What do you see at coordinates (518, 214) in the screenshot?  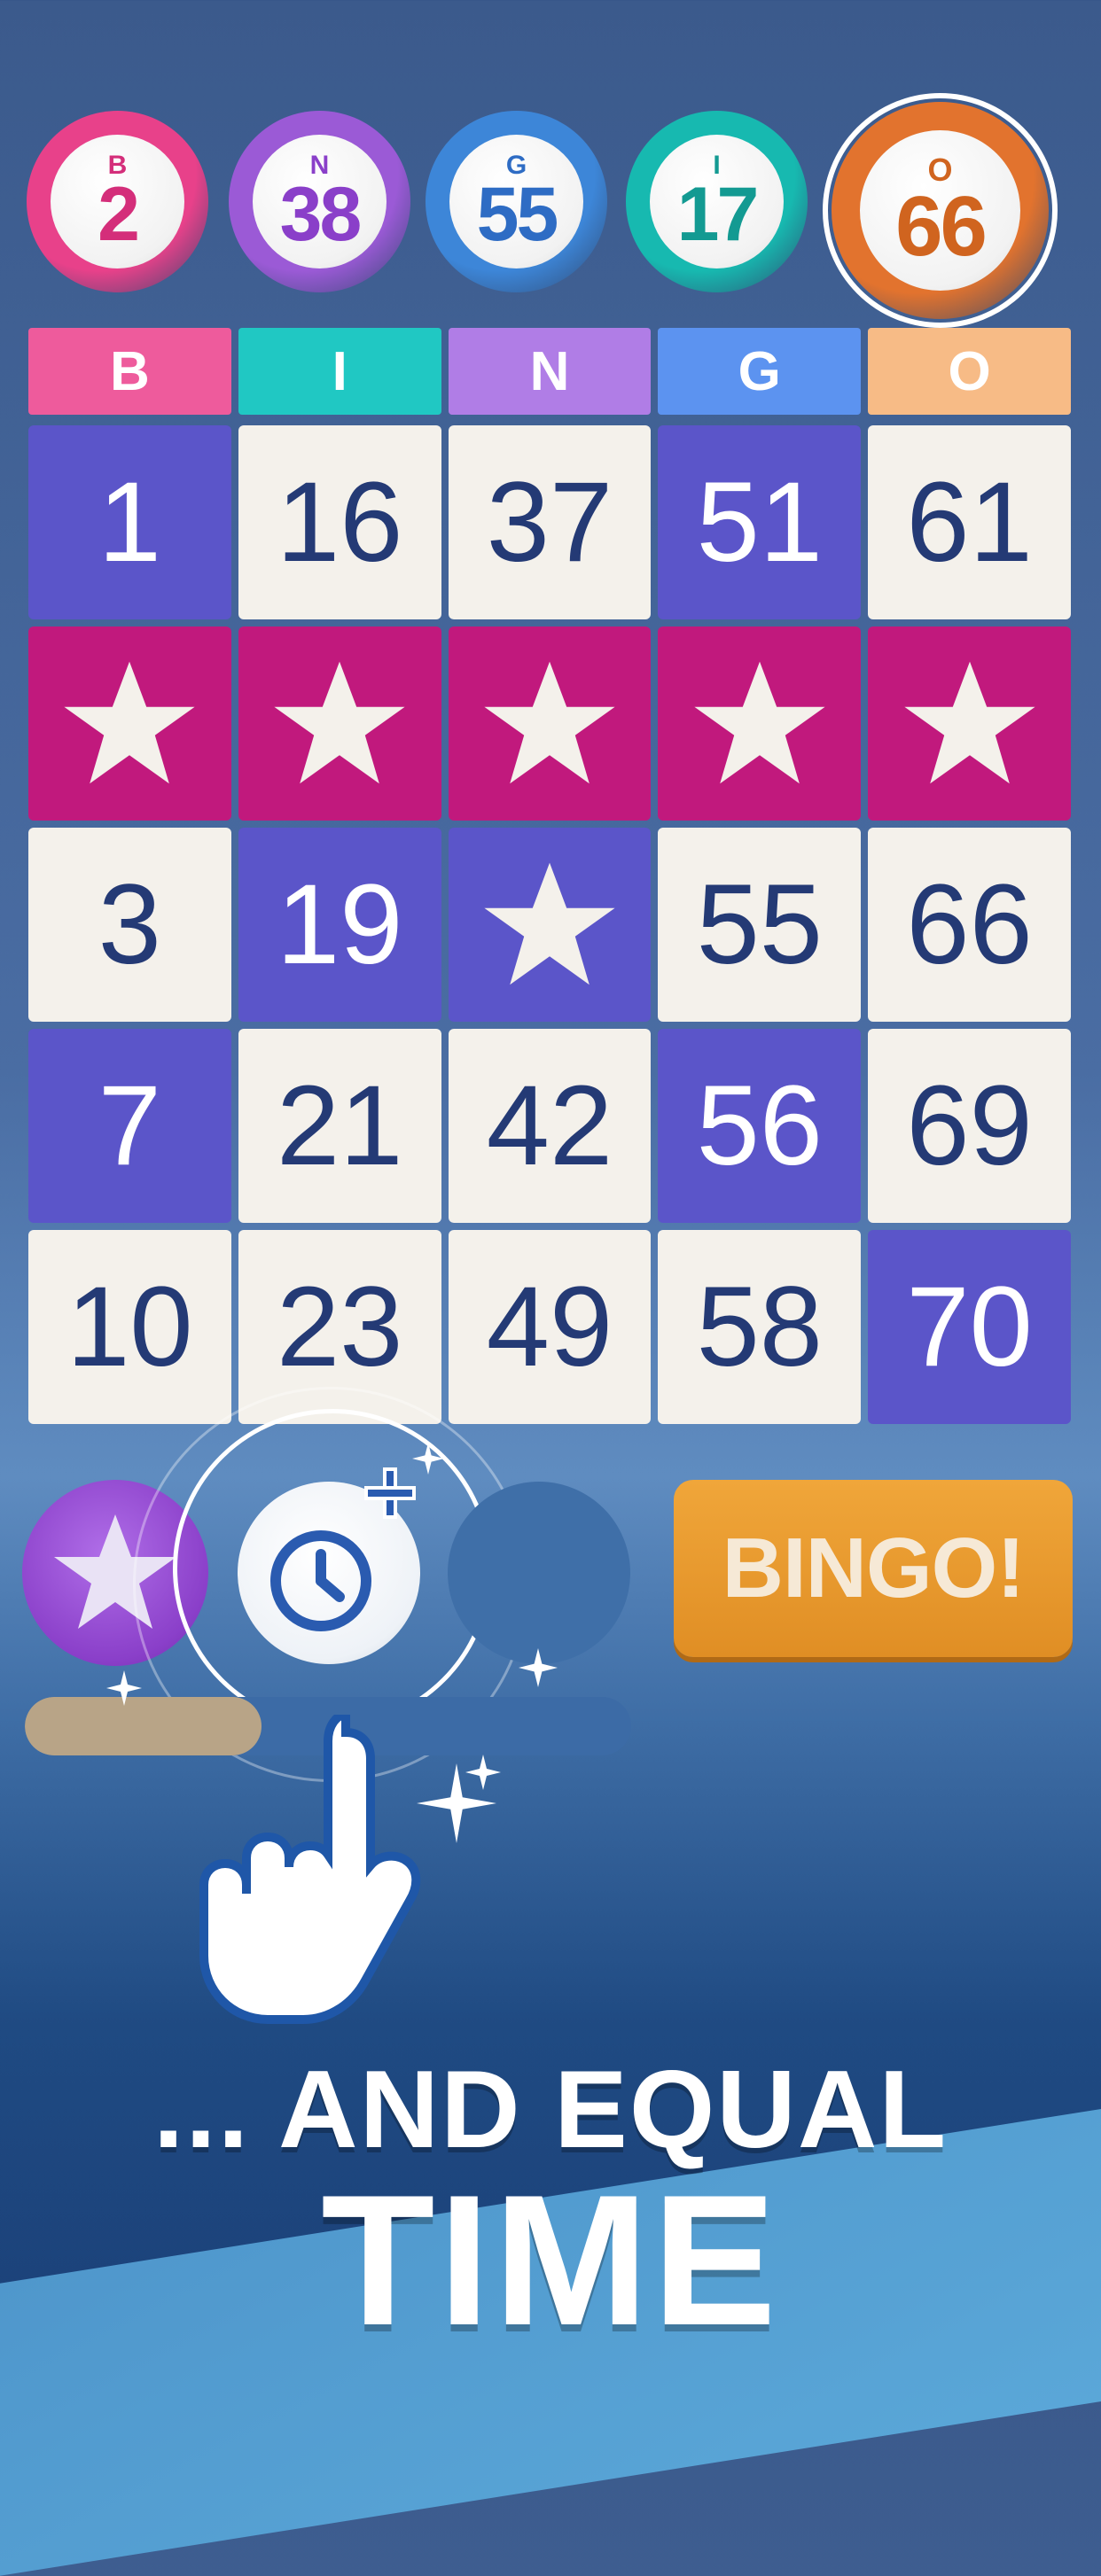 I see `called-ball-number: 55` at bounding box center [518, 214].